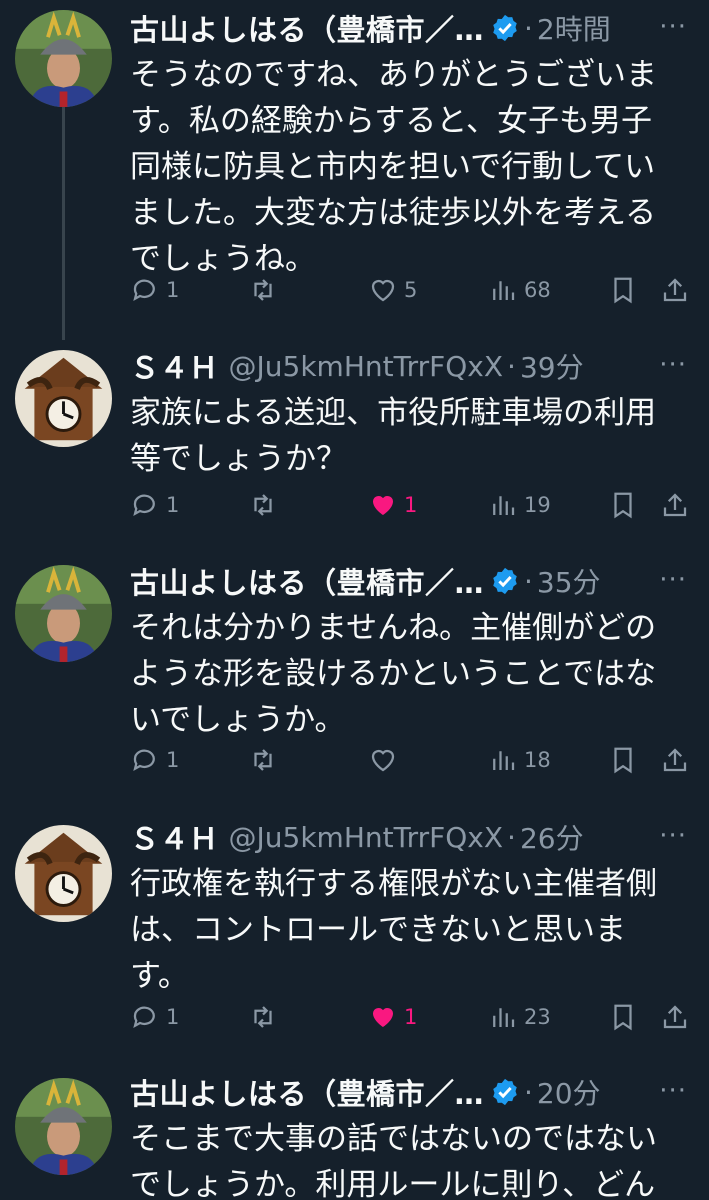 The height and width of the screenshot is (1200, 709). I want to click on like-button: 5, so click(392, 290).